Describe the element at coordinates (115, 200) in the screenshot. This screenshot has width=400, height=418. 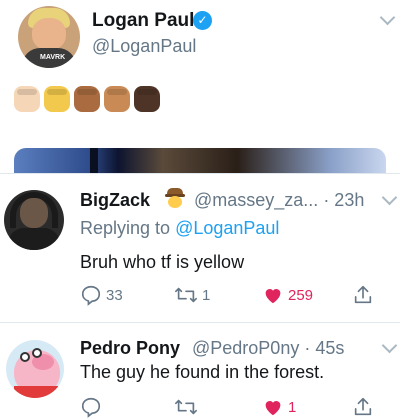
I see `reply-display-name: BigZack` at that location.